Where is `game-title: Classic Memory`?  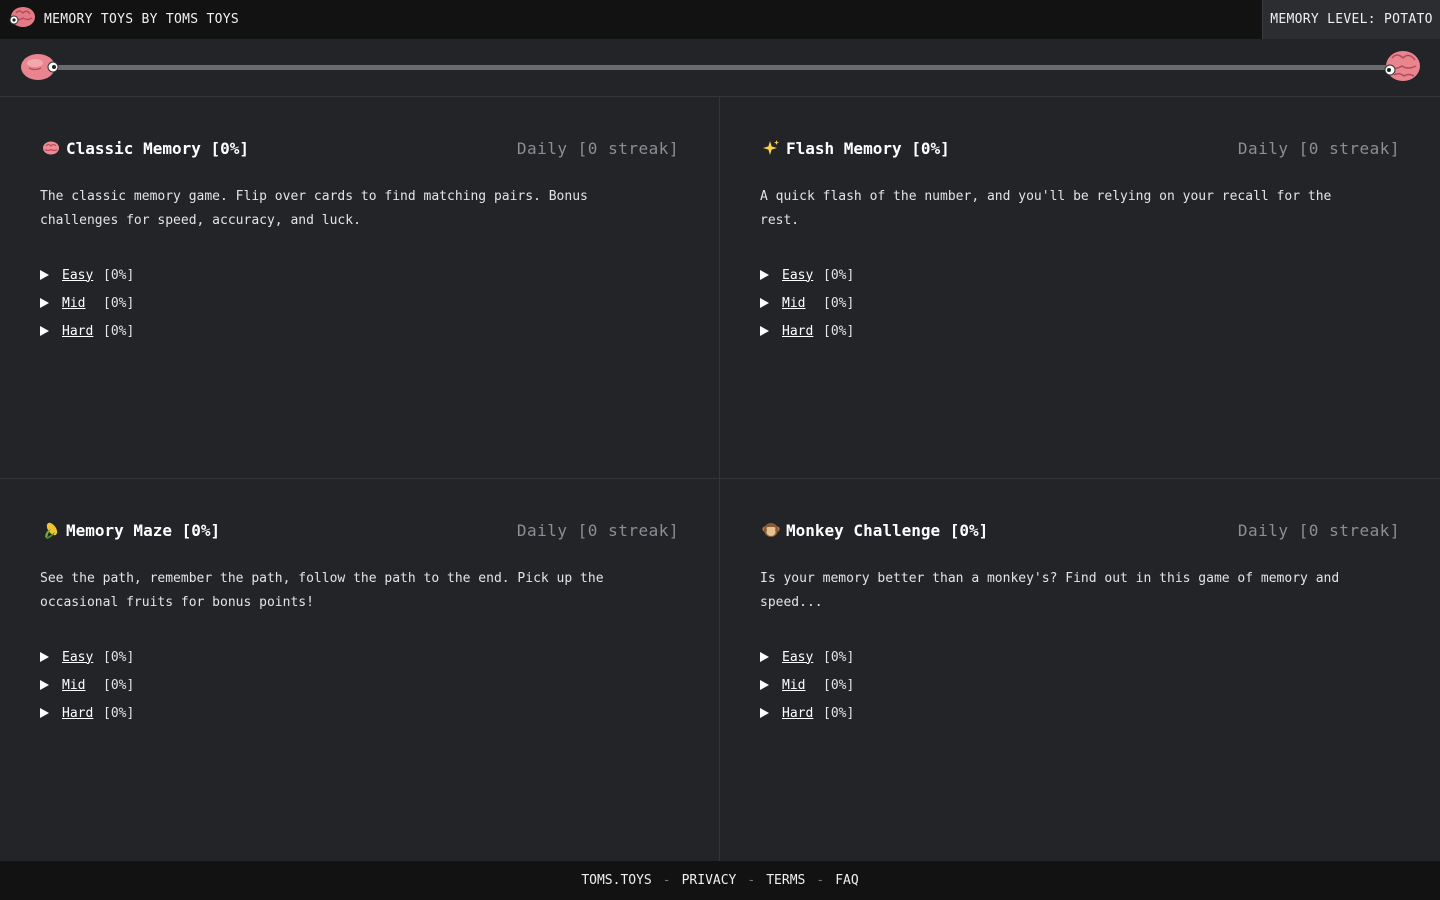 game-title: Classic Memory is located at coordinates (133, 148).